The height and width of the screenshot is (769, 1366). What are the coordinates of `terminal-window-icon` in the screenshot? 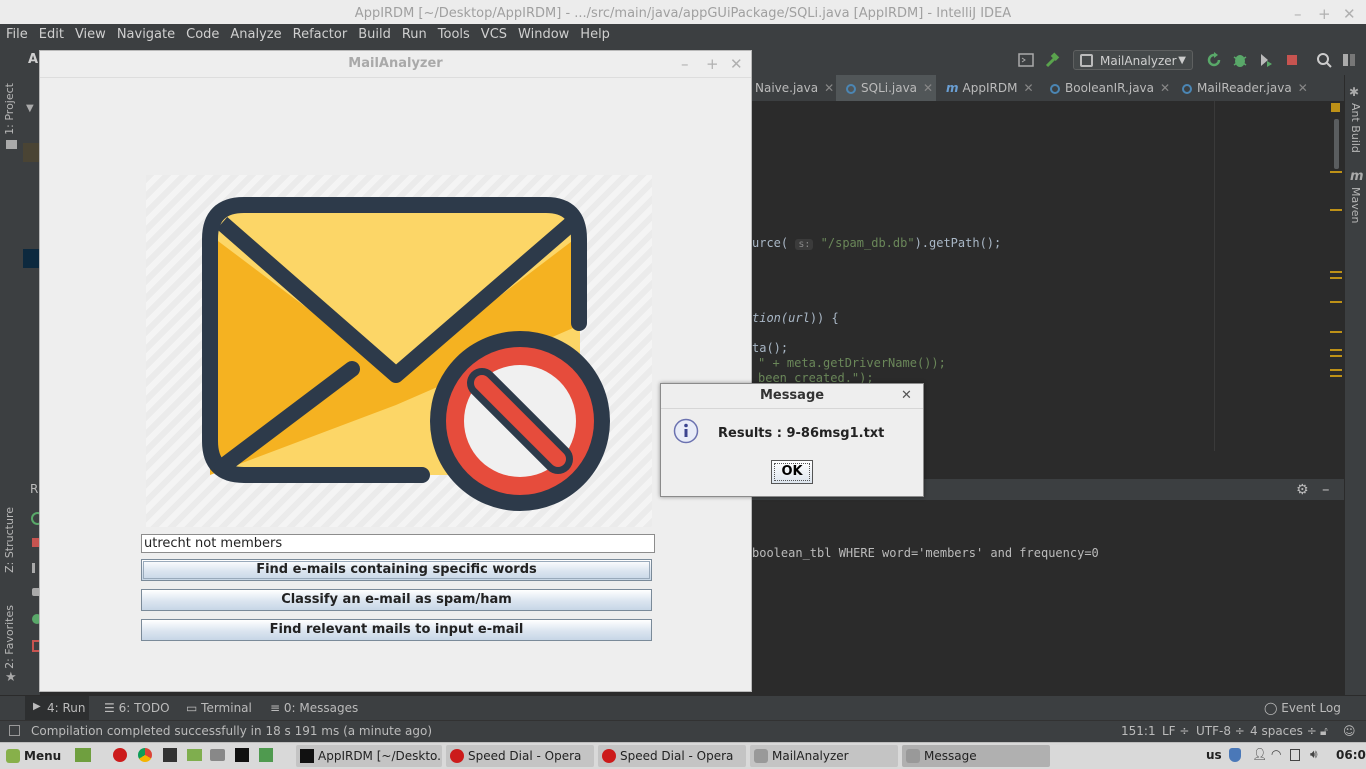 It's located at (1026, 60).